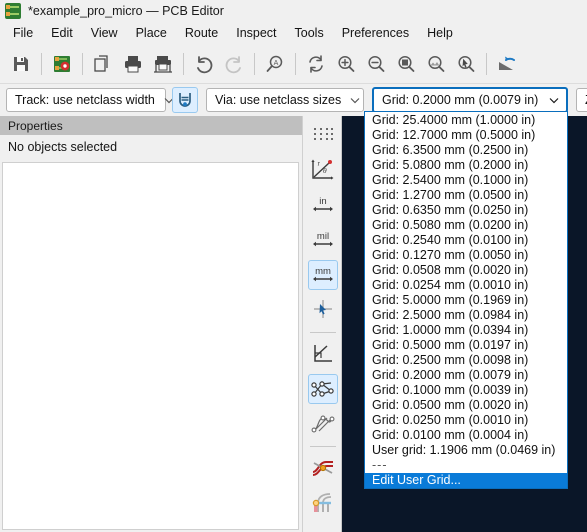  Describe the element at coordinates (234, 64) in the screenshot. I see `redo-button` at that location.